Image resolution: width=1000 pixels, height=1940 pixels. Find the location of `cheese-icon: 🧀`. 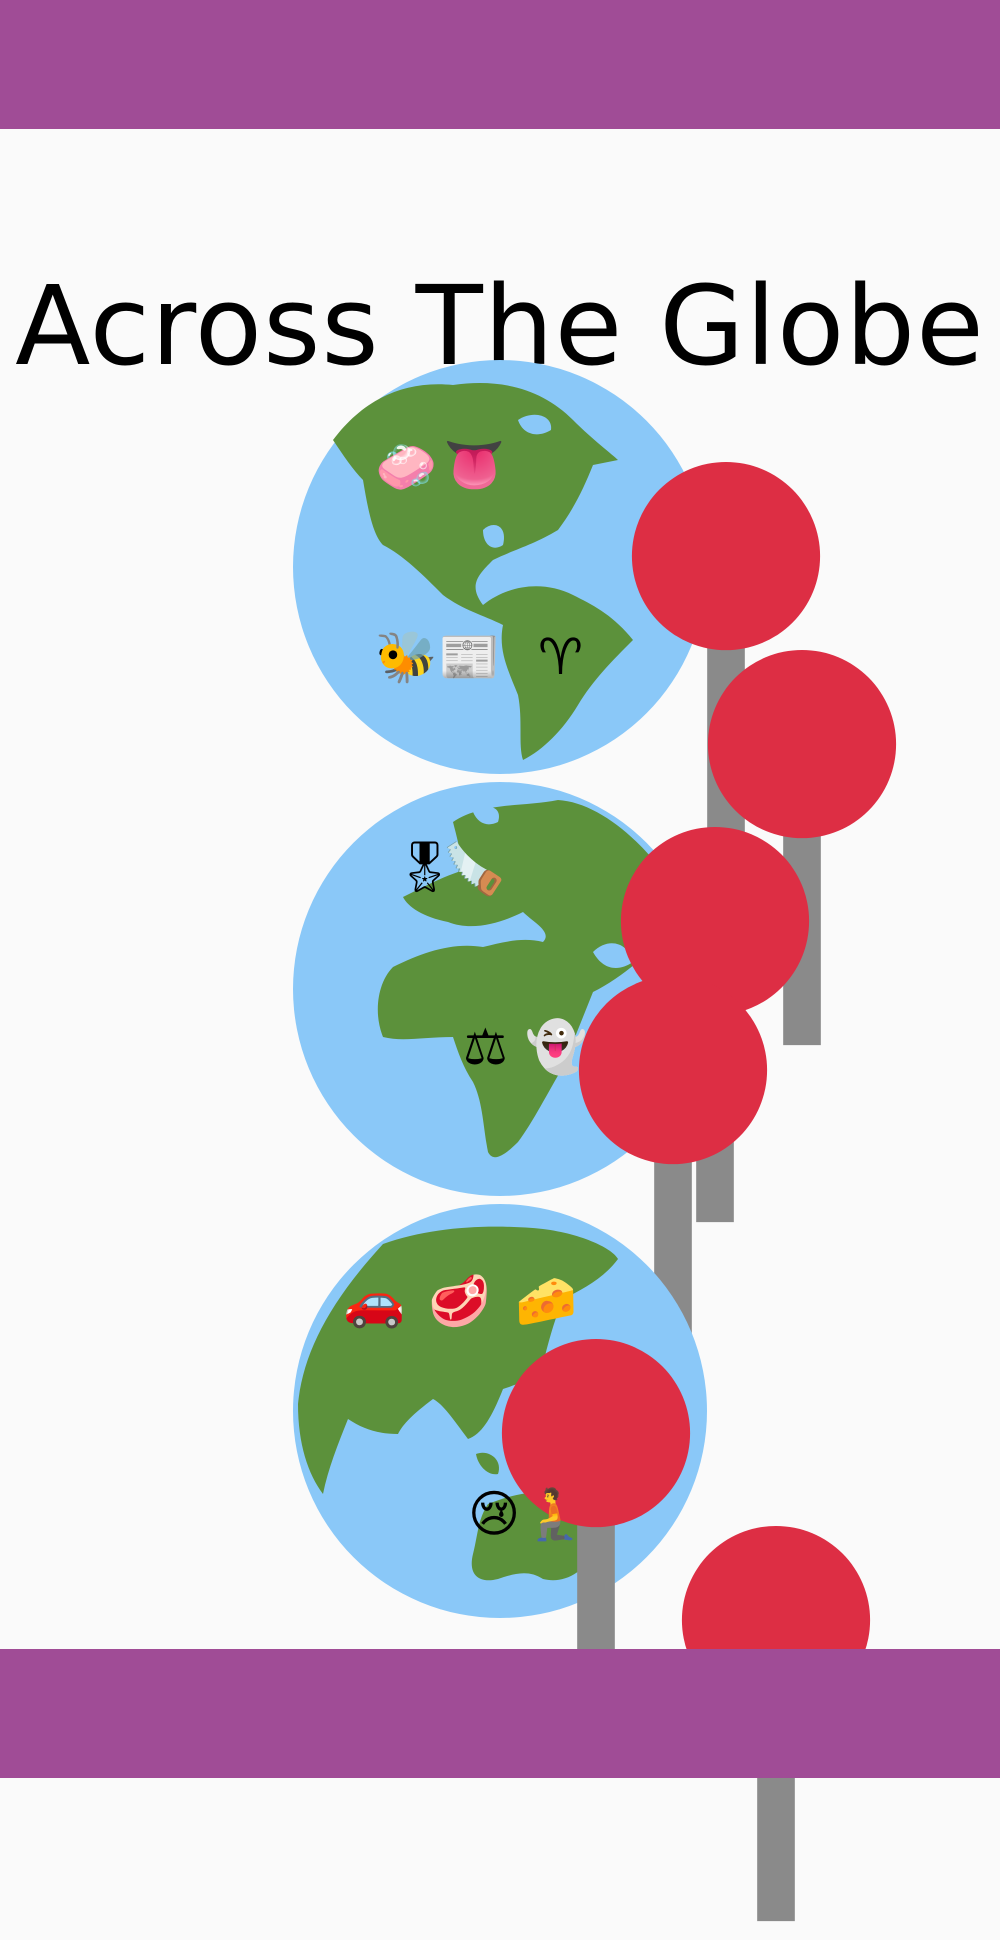

cheese-icon: 🧀 is located at coordinates (546, 1301).